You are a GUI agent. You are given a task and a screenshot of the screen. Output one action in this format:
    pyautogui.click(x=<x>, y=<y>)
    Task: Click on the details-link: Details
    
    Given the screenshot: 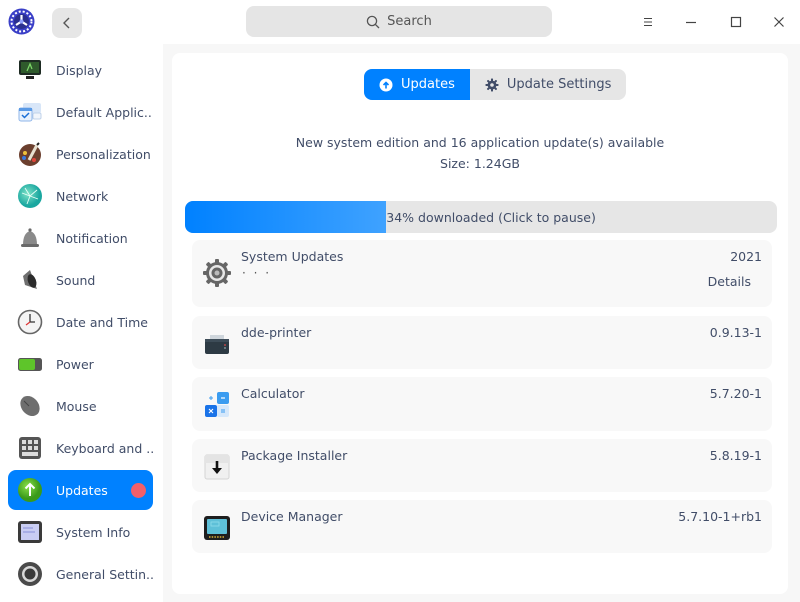 What is the action you would take?
    pyautogui.click(x=729, y=281)
    